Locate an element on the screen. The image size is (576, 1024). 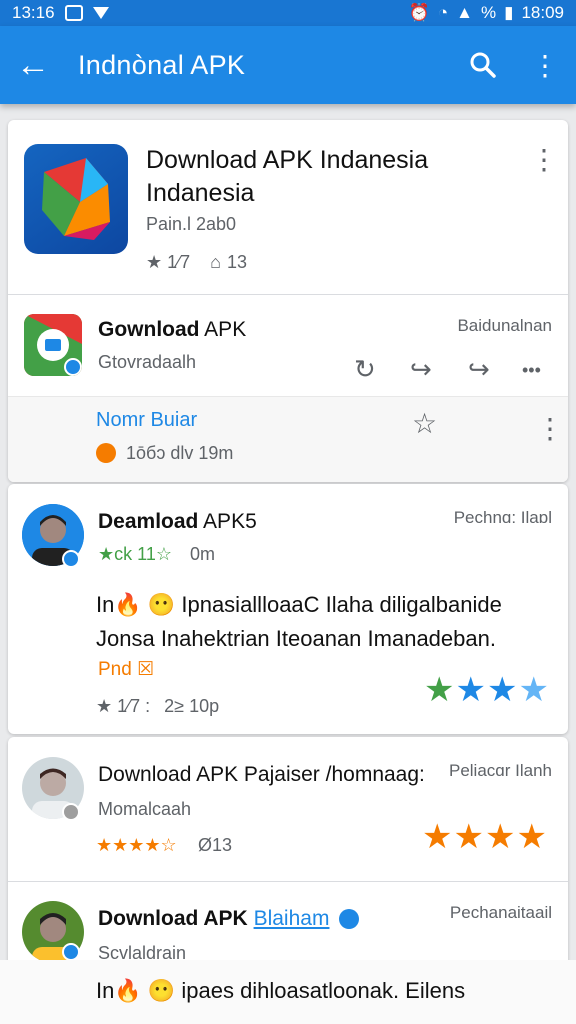
featured-stats: ★ 1⁄7 ⌂ 13 is located at coordinates (196, 262).